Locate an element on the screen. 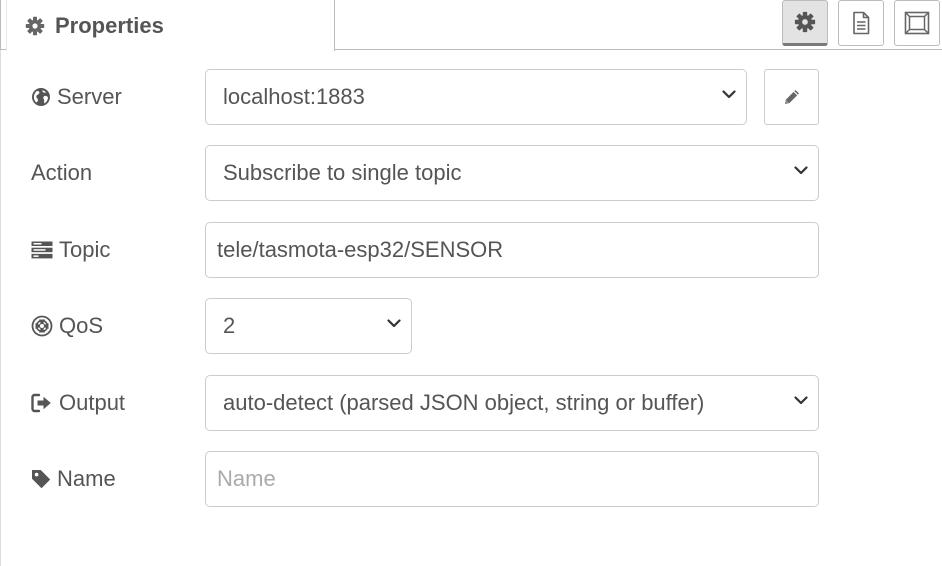 The image size is (942, 566). server-label: Server is located at coordinates (76, 97).